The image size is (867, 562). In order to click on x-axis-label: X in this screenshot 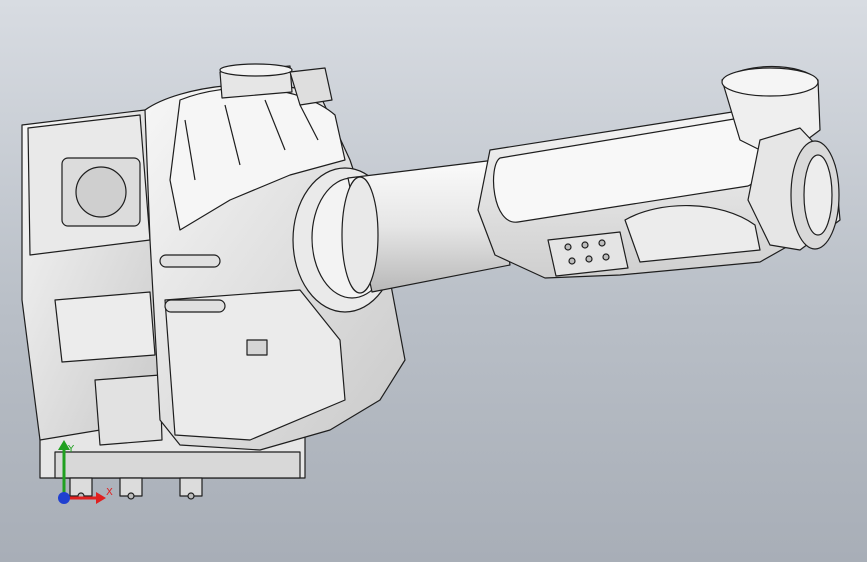, I will do `click(109, 492)`.